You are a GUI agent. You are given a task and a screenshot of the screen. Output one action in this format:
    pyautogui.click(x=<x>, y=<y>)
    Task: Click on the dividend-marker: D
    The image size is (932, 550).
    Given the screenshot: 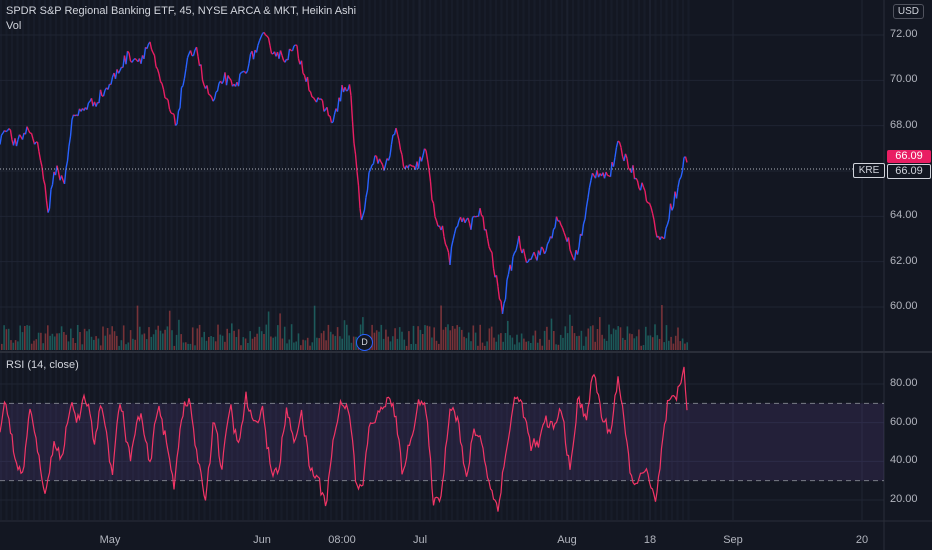 What is the action you would take?
    pyautogui.click(x=364, y=342)
    